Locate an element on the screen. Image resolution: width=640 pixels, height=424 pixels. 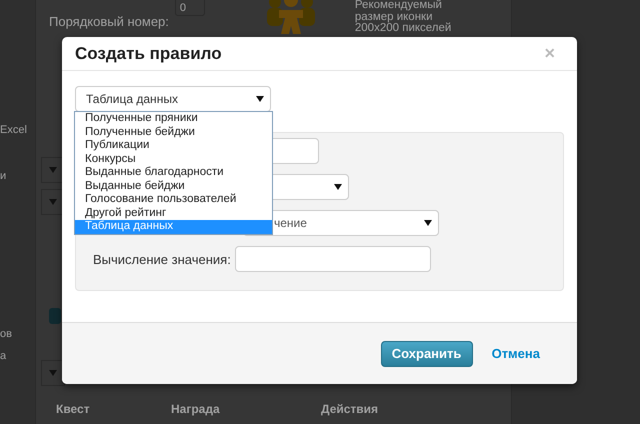
order-label: Порядковый номер: is located at coordinates (109, 21).